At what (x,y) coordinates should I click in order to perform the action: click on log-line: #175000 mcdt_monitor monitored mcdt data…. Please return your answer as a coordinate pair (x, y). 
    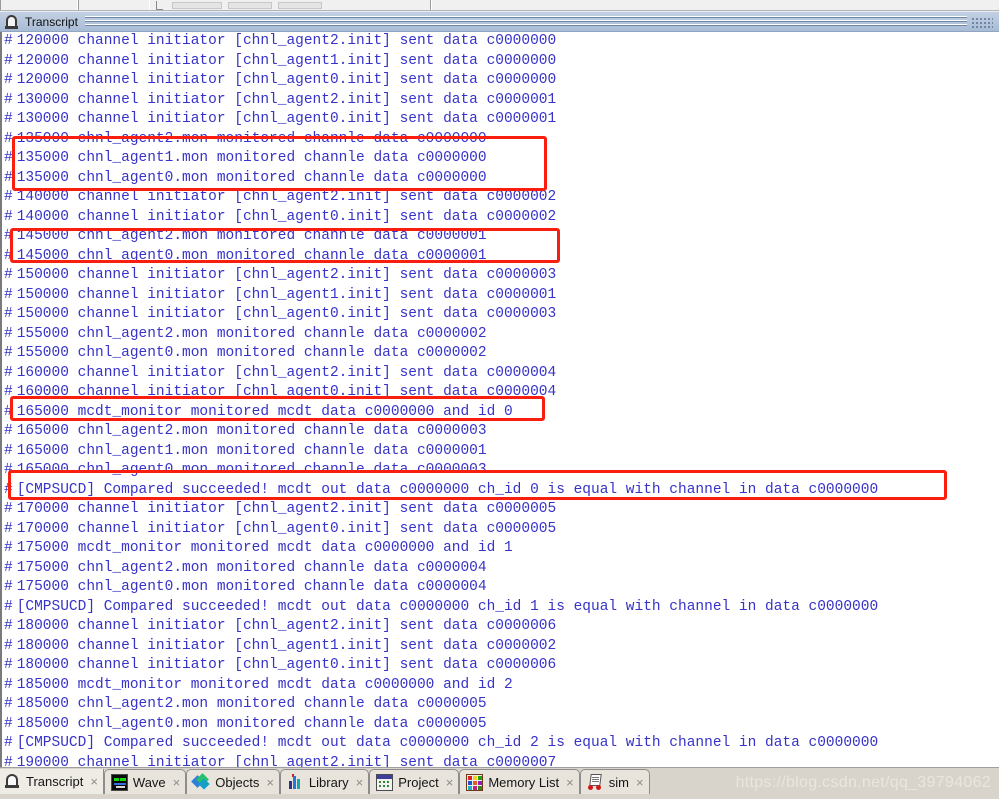
    Looking at the image, I should click on (500, 549).